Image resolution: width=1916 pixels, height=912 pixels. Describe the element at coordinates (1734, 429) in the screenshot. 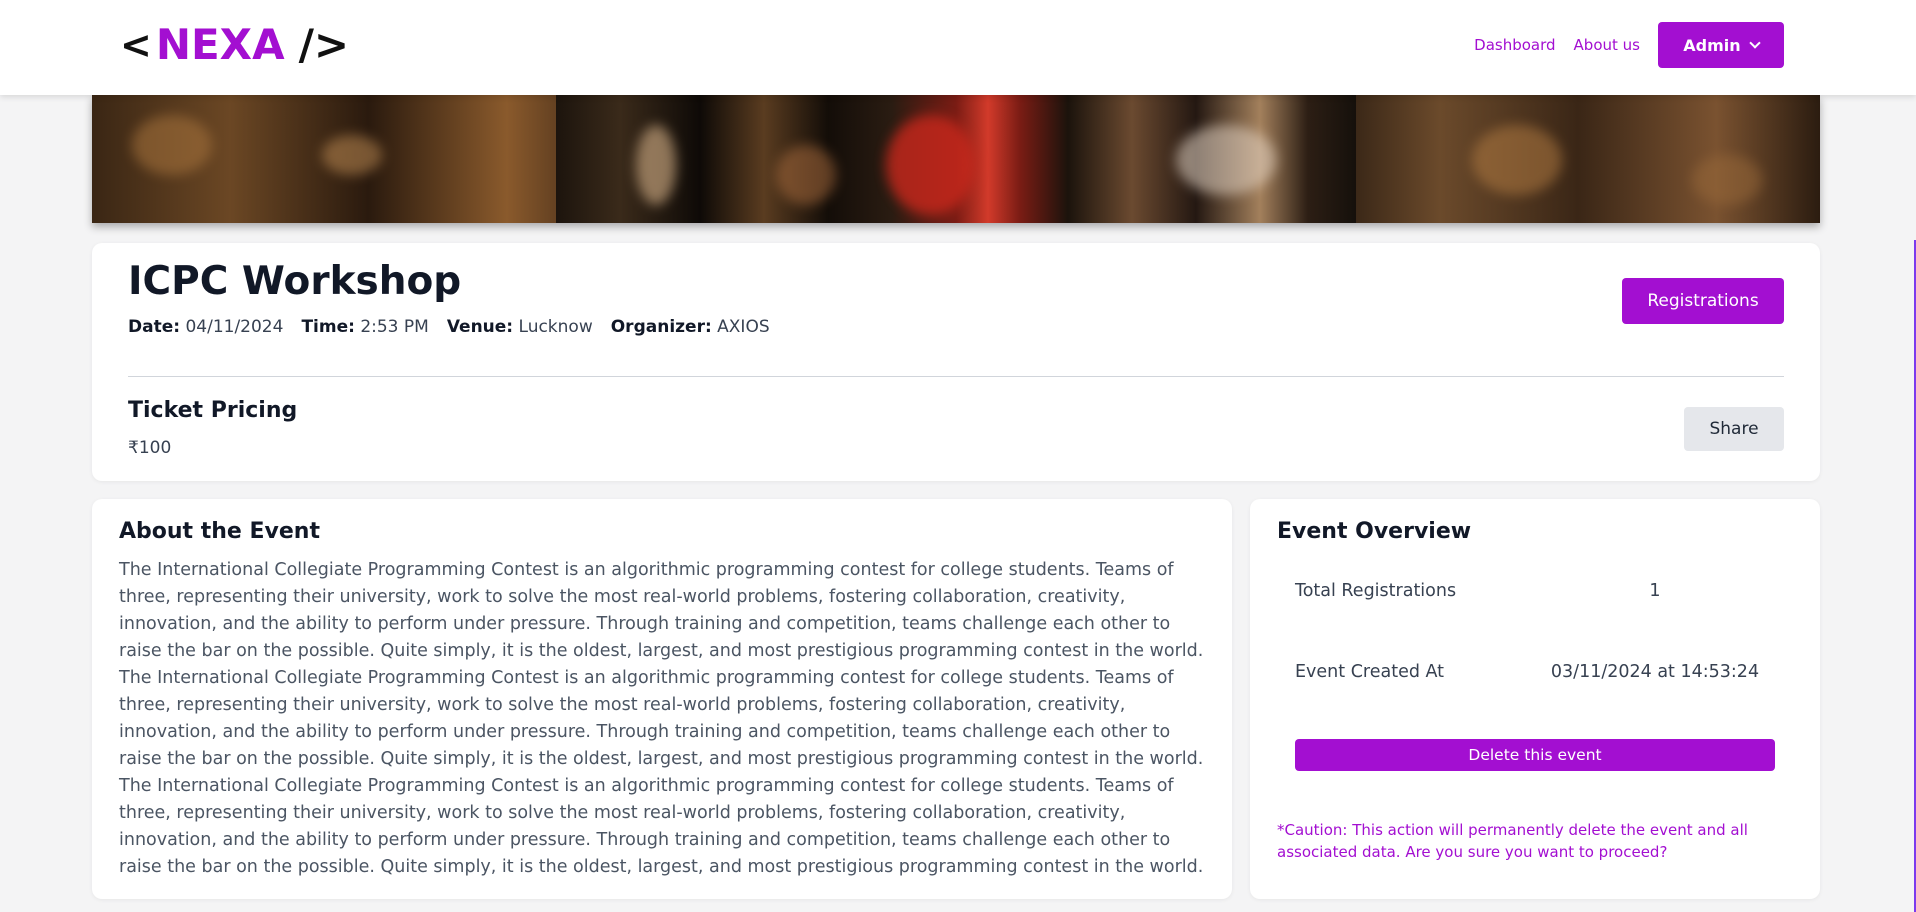

I see `share-button: Share` at that location.